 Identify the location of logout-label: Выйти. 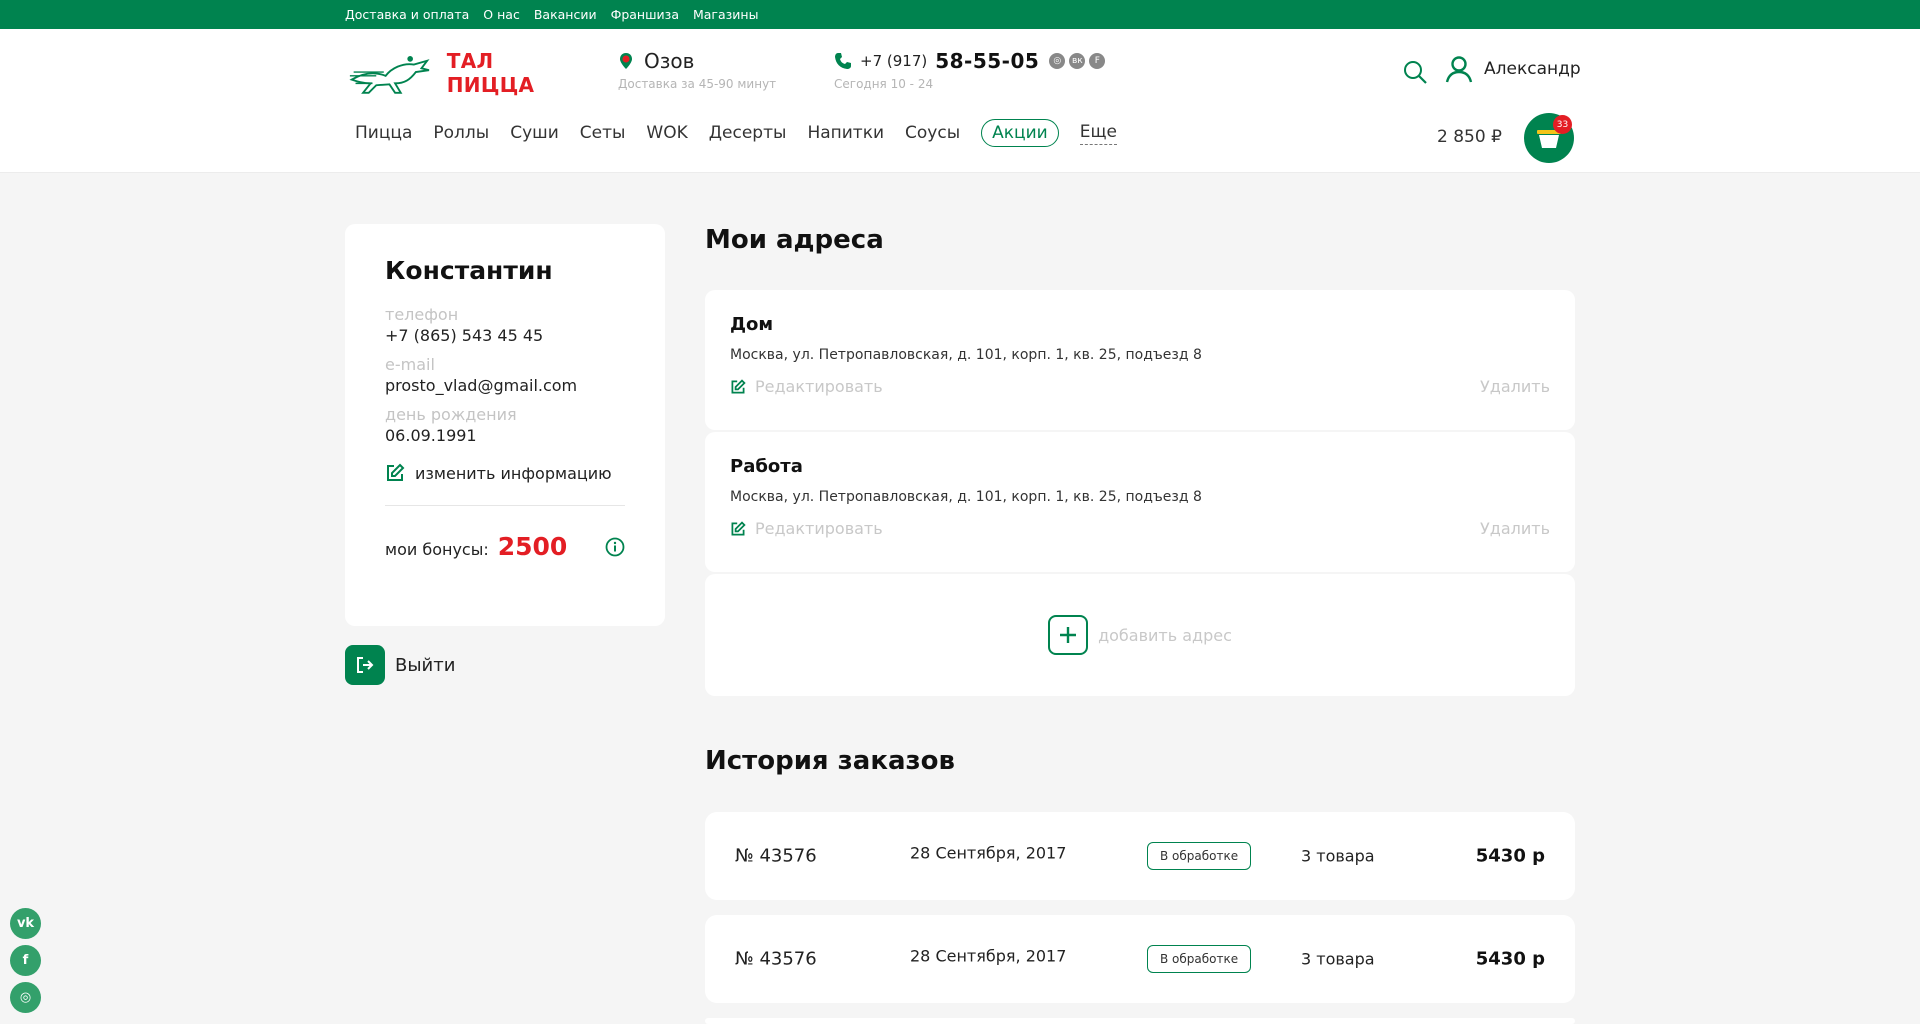
(425, 665).